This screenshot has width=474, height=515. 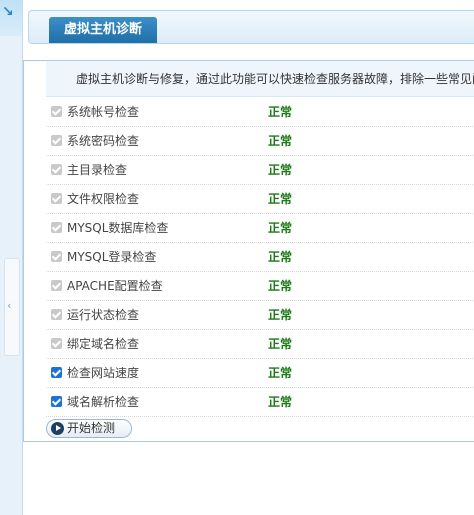 I want to click on check-label: 域名解析检查, so click(x=103, y=402).